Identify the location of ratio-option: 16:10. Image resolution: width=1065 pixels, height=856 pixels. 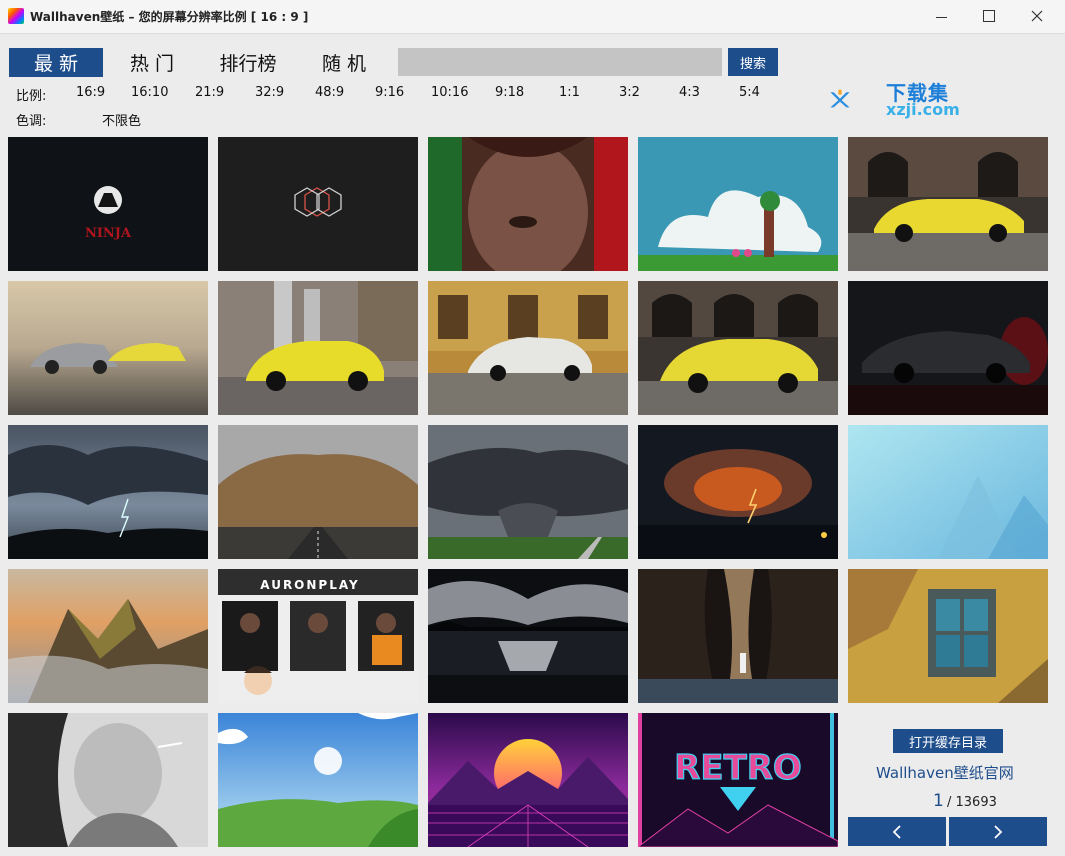
(149, 92).